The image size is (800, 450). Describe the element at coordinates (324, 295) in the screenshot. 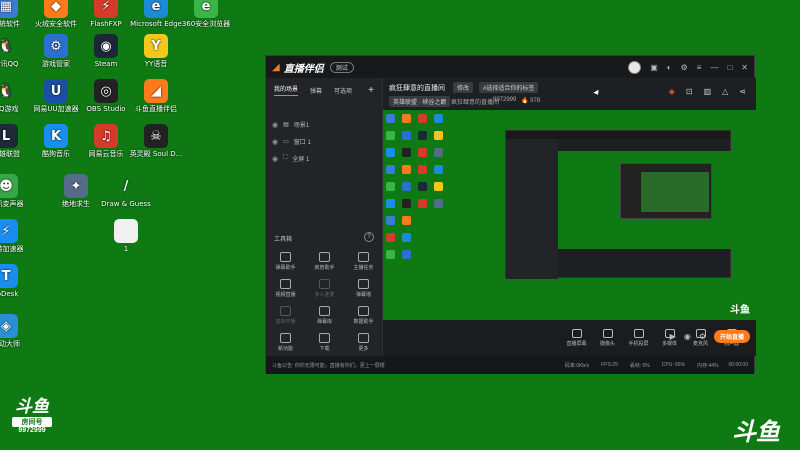

I see `tool-label: 多人连麦` at that location.